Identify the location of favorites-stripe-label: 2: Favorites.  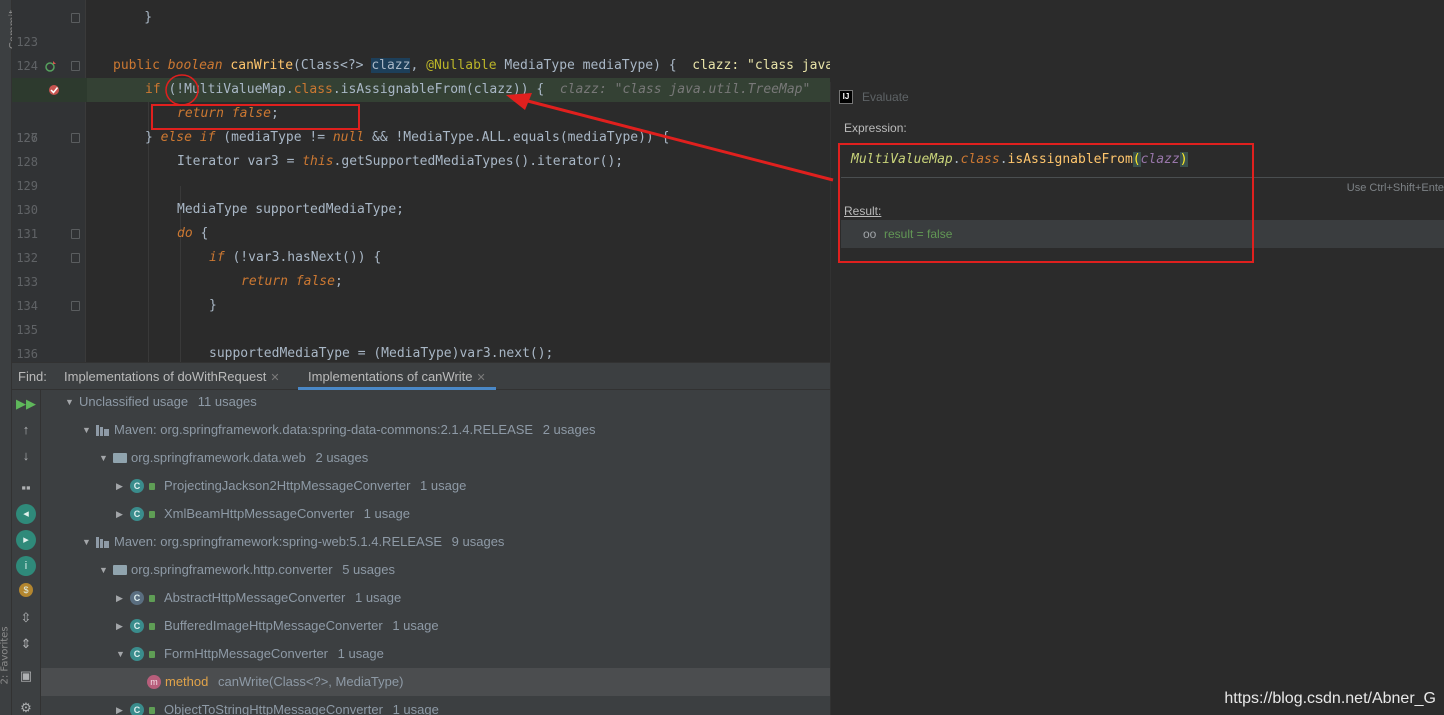
(5, 655).